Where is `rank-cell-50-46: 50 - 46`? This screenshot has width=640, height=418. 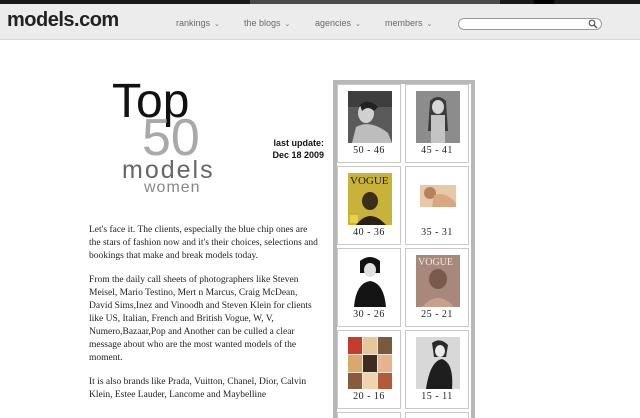 rank-cell-50-46: 50 - 46 is located at coordinates (369, 123).